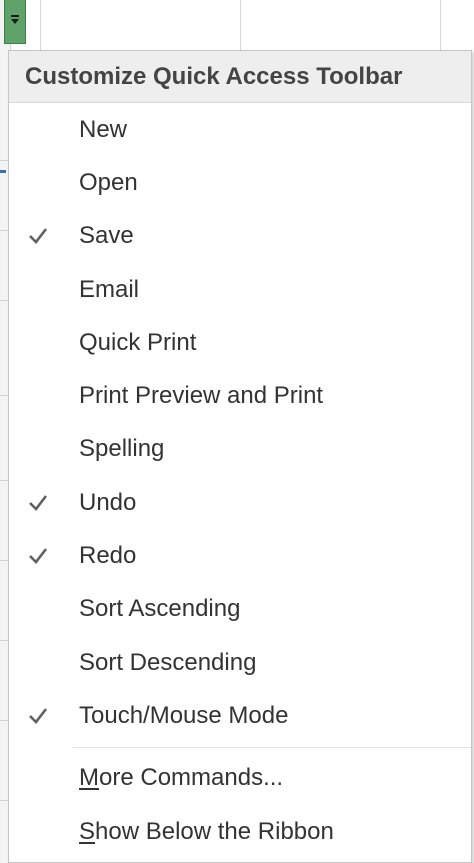 Image resolution: width=474 pixels, height=863 pixels. Describe the element at coordinates (108, 502) in the screenshot. I see `menu-item-label: Undo` at that location.